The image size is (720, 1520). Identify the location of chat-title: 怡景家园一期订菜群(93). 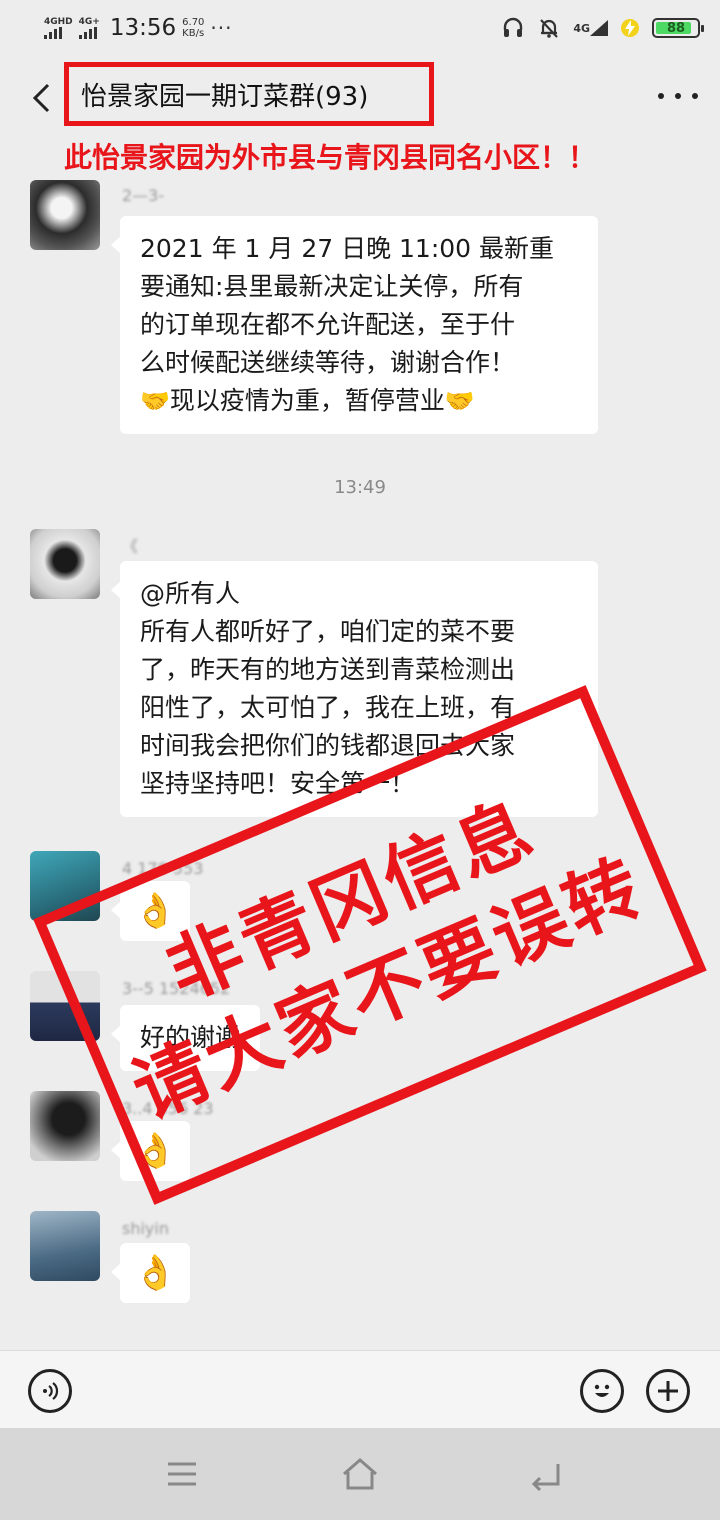
(225, 96).